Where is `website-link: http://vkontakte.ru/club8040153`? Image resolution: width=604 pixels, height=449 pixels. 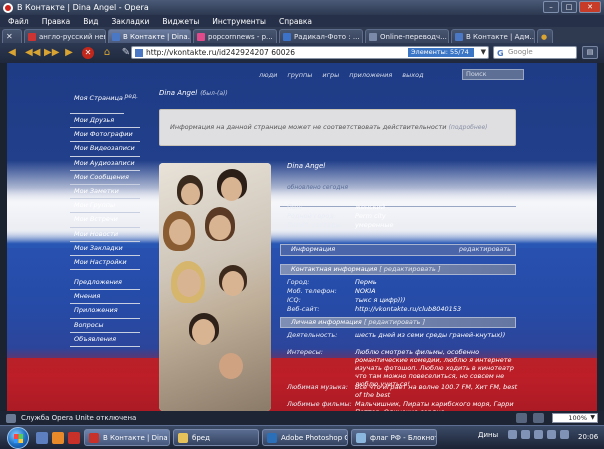 website-link: http://vkontakte.ru/club8040153 is located at coordinates (437, 309).